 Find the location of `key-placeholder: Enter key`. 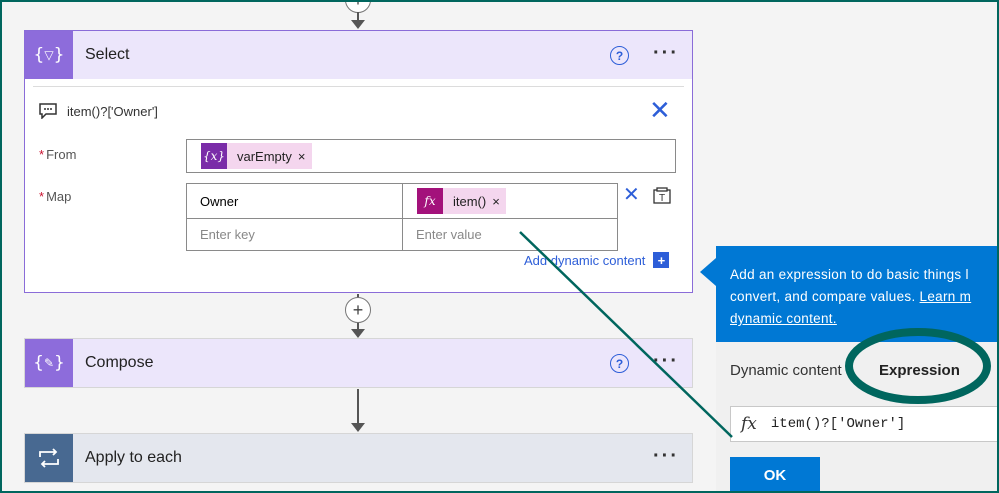

key-placeholder: Enter key is located at coordinates (227, 234).